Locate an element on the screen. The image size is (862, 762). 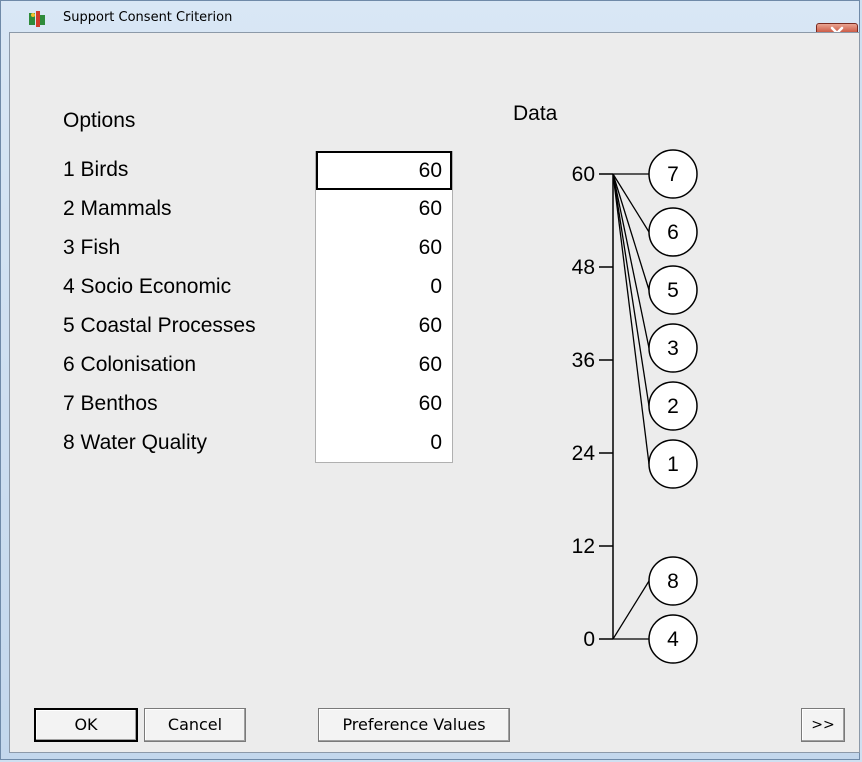
marker-label: 1 is located at coordinates (673, 464).